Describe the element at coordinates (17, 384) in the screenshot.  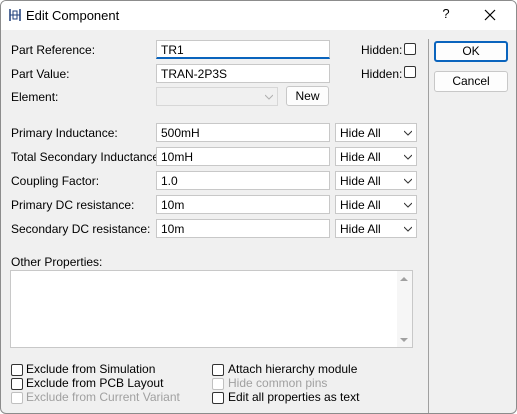
I see `exclude-pcb-checkbox` at that location.